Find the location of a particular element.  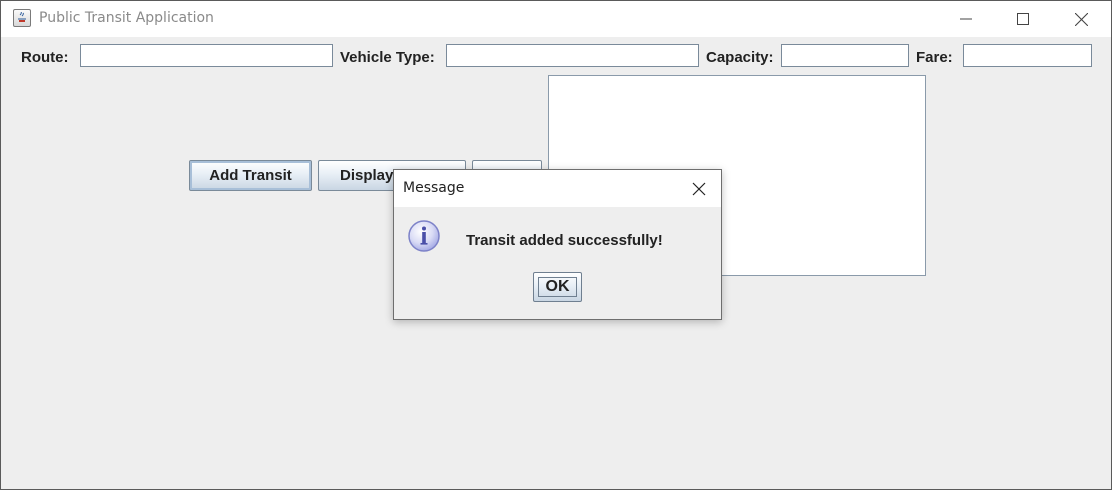

message-dialog: Message Transit added successfully! OK is located at coordinates (557, 244).